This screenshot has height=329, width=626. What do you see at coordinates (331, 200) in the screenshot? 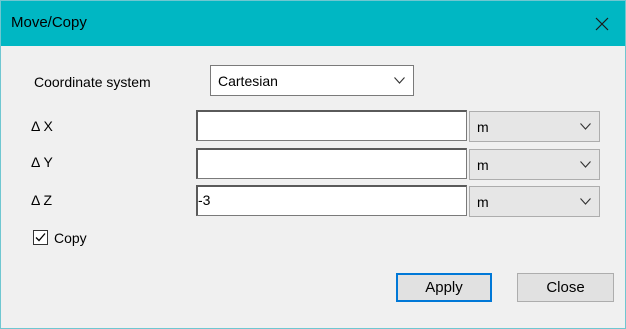
I see `delta-z-input: -3` at bounding box center [331, 200].